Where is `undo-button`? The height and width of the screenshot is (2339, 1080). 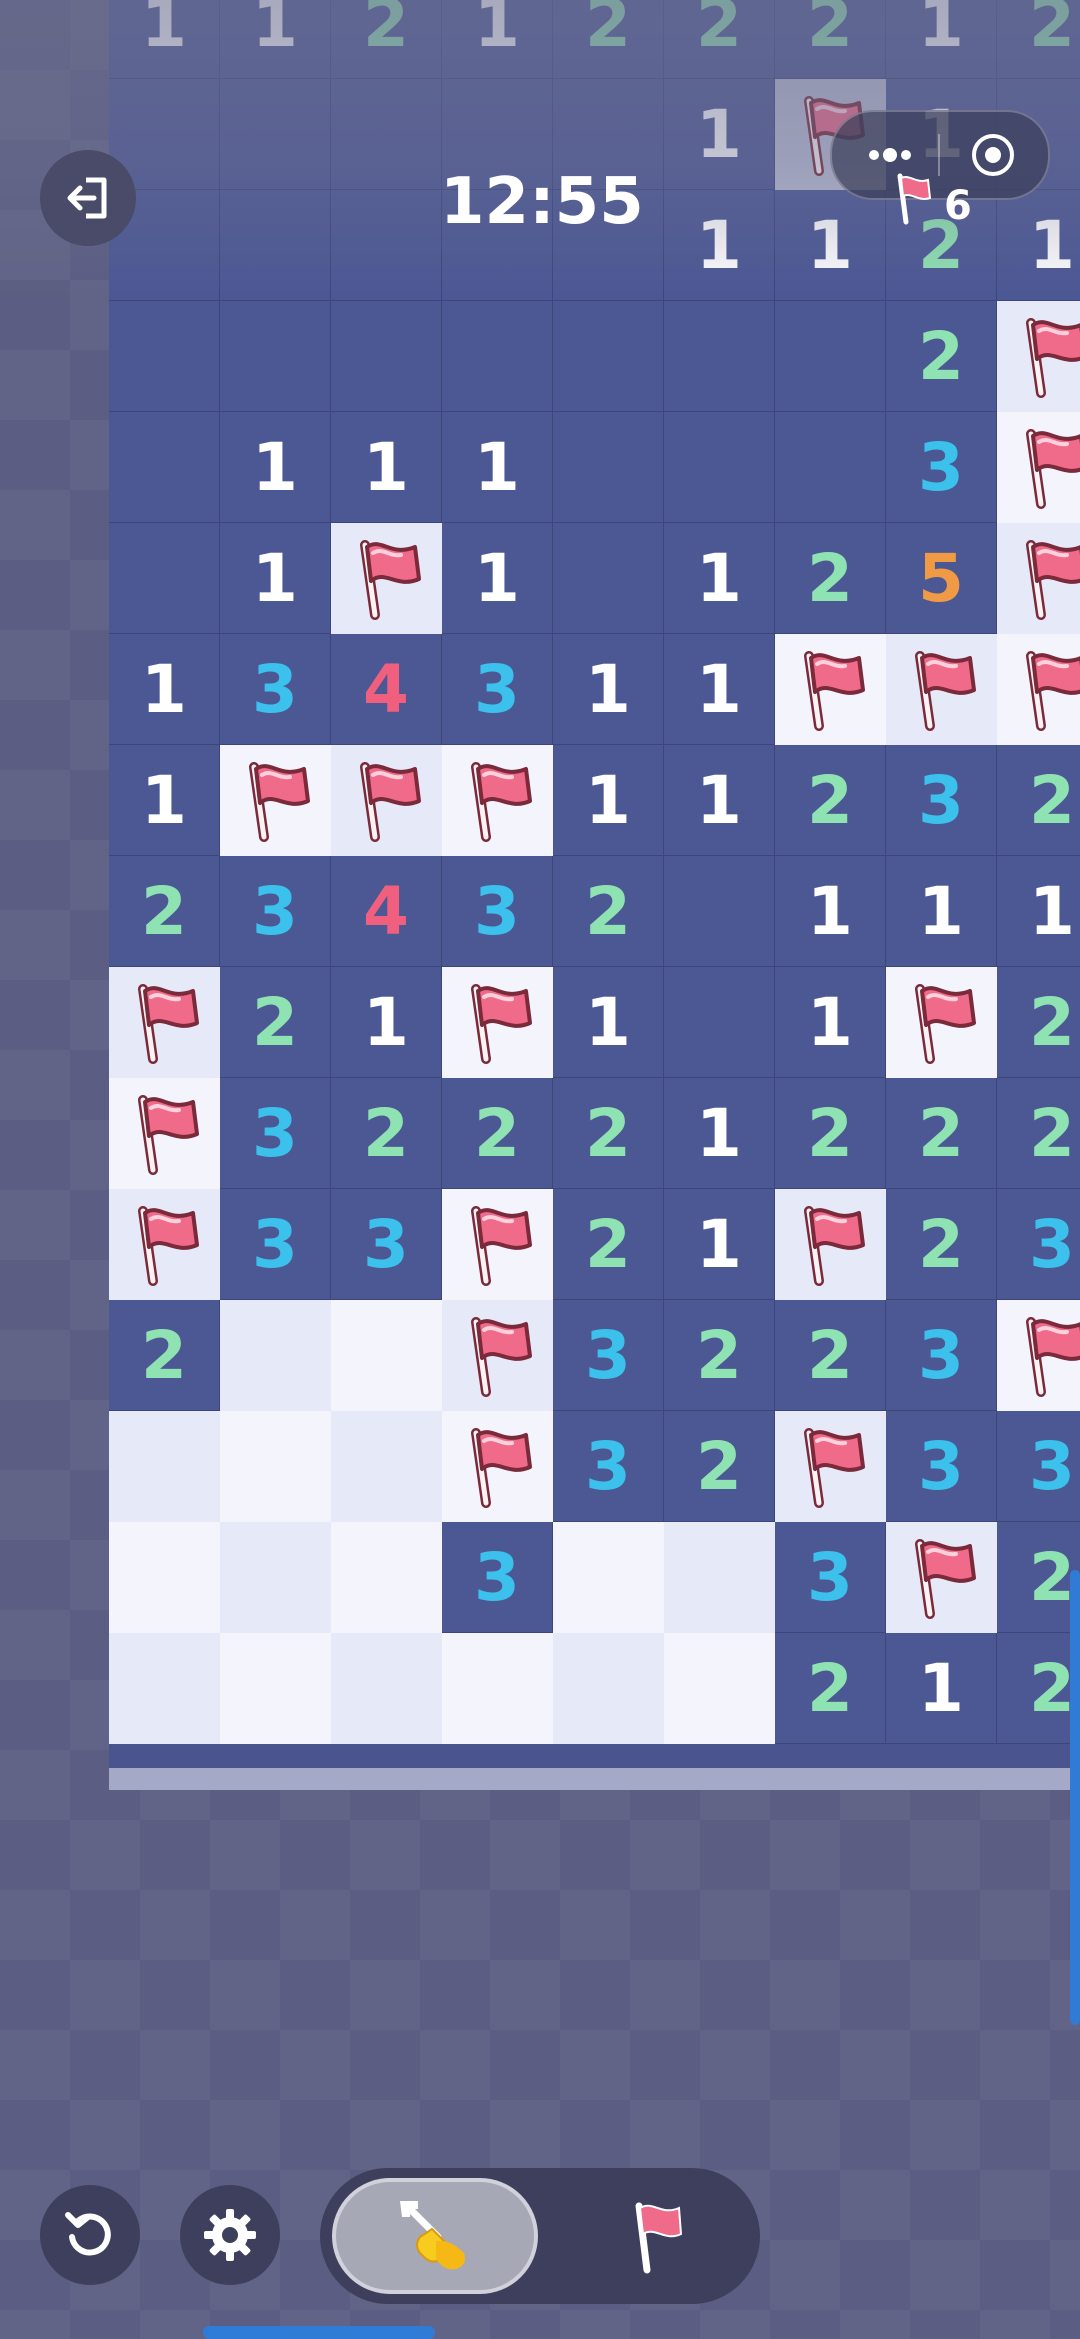 undo-button is located at coordinates (90, 2235).